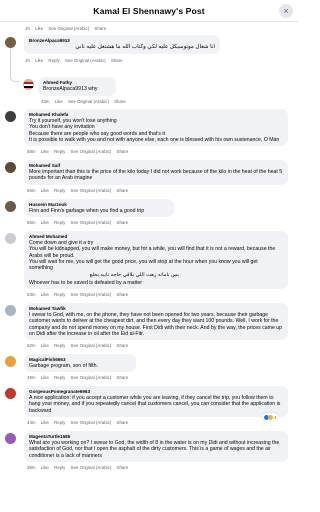 This screenshot has width=320, height=512. Describe the element at coordinates (70, 89) in the screenshot. I see `reply-text: BronzeAlpaca9913 why` at that location.